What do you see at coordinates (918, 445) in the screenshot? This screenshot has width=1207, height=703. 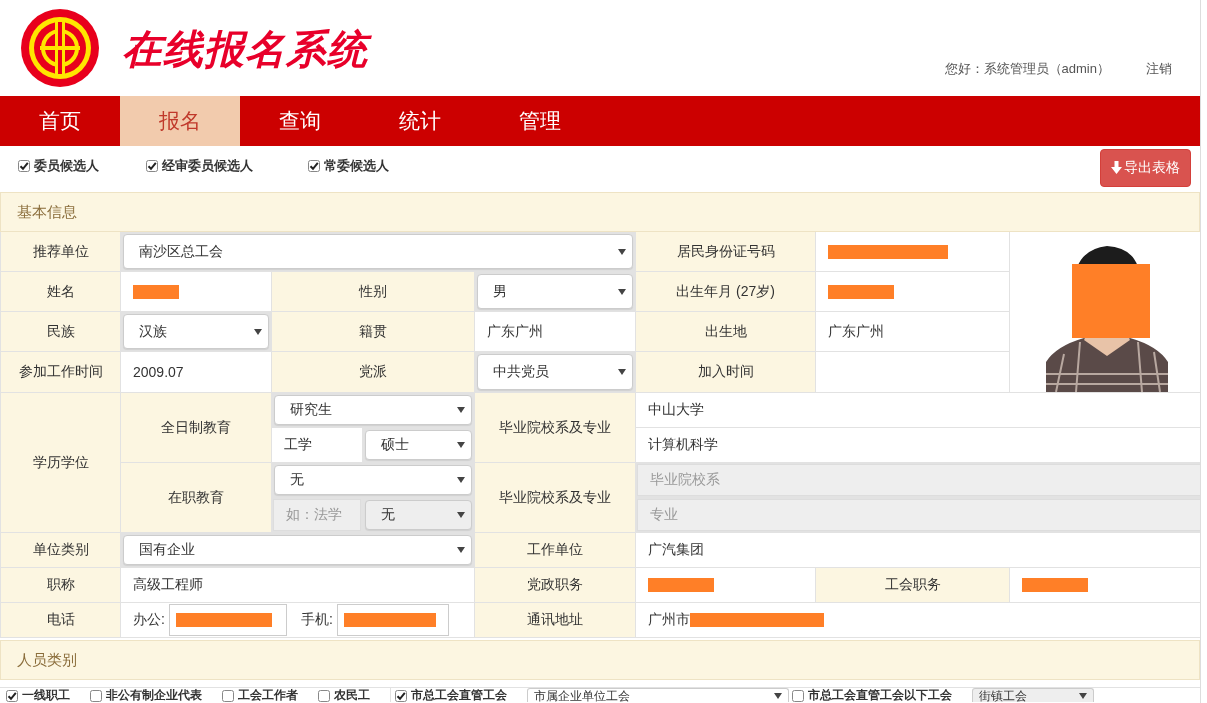 I see `table-cell: 计算机科学` at bounding box center [918, 445].